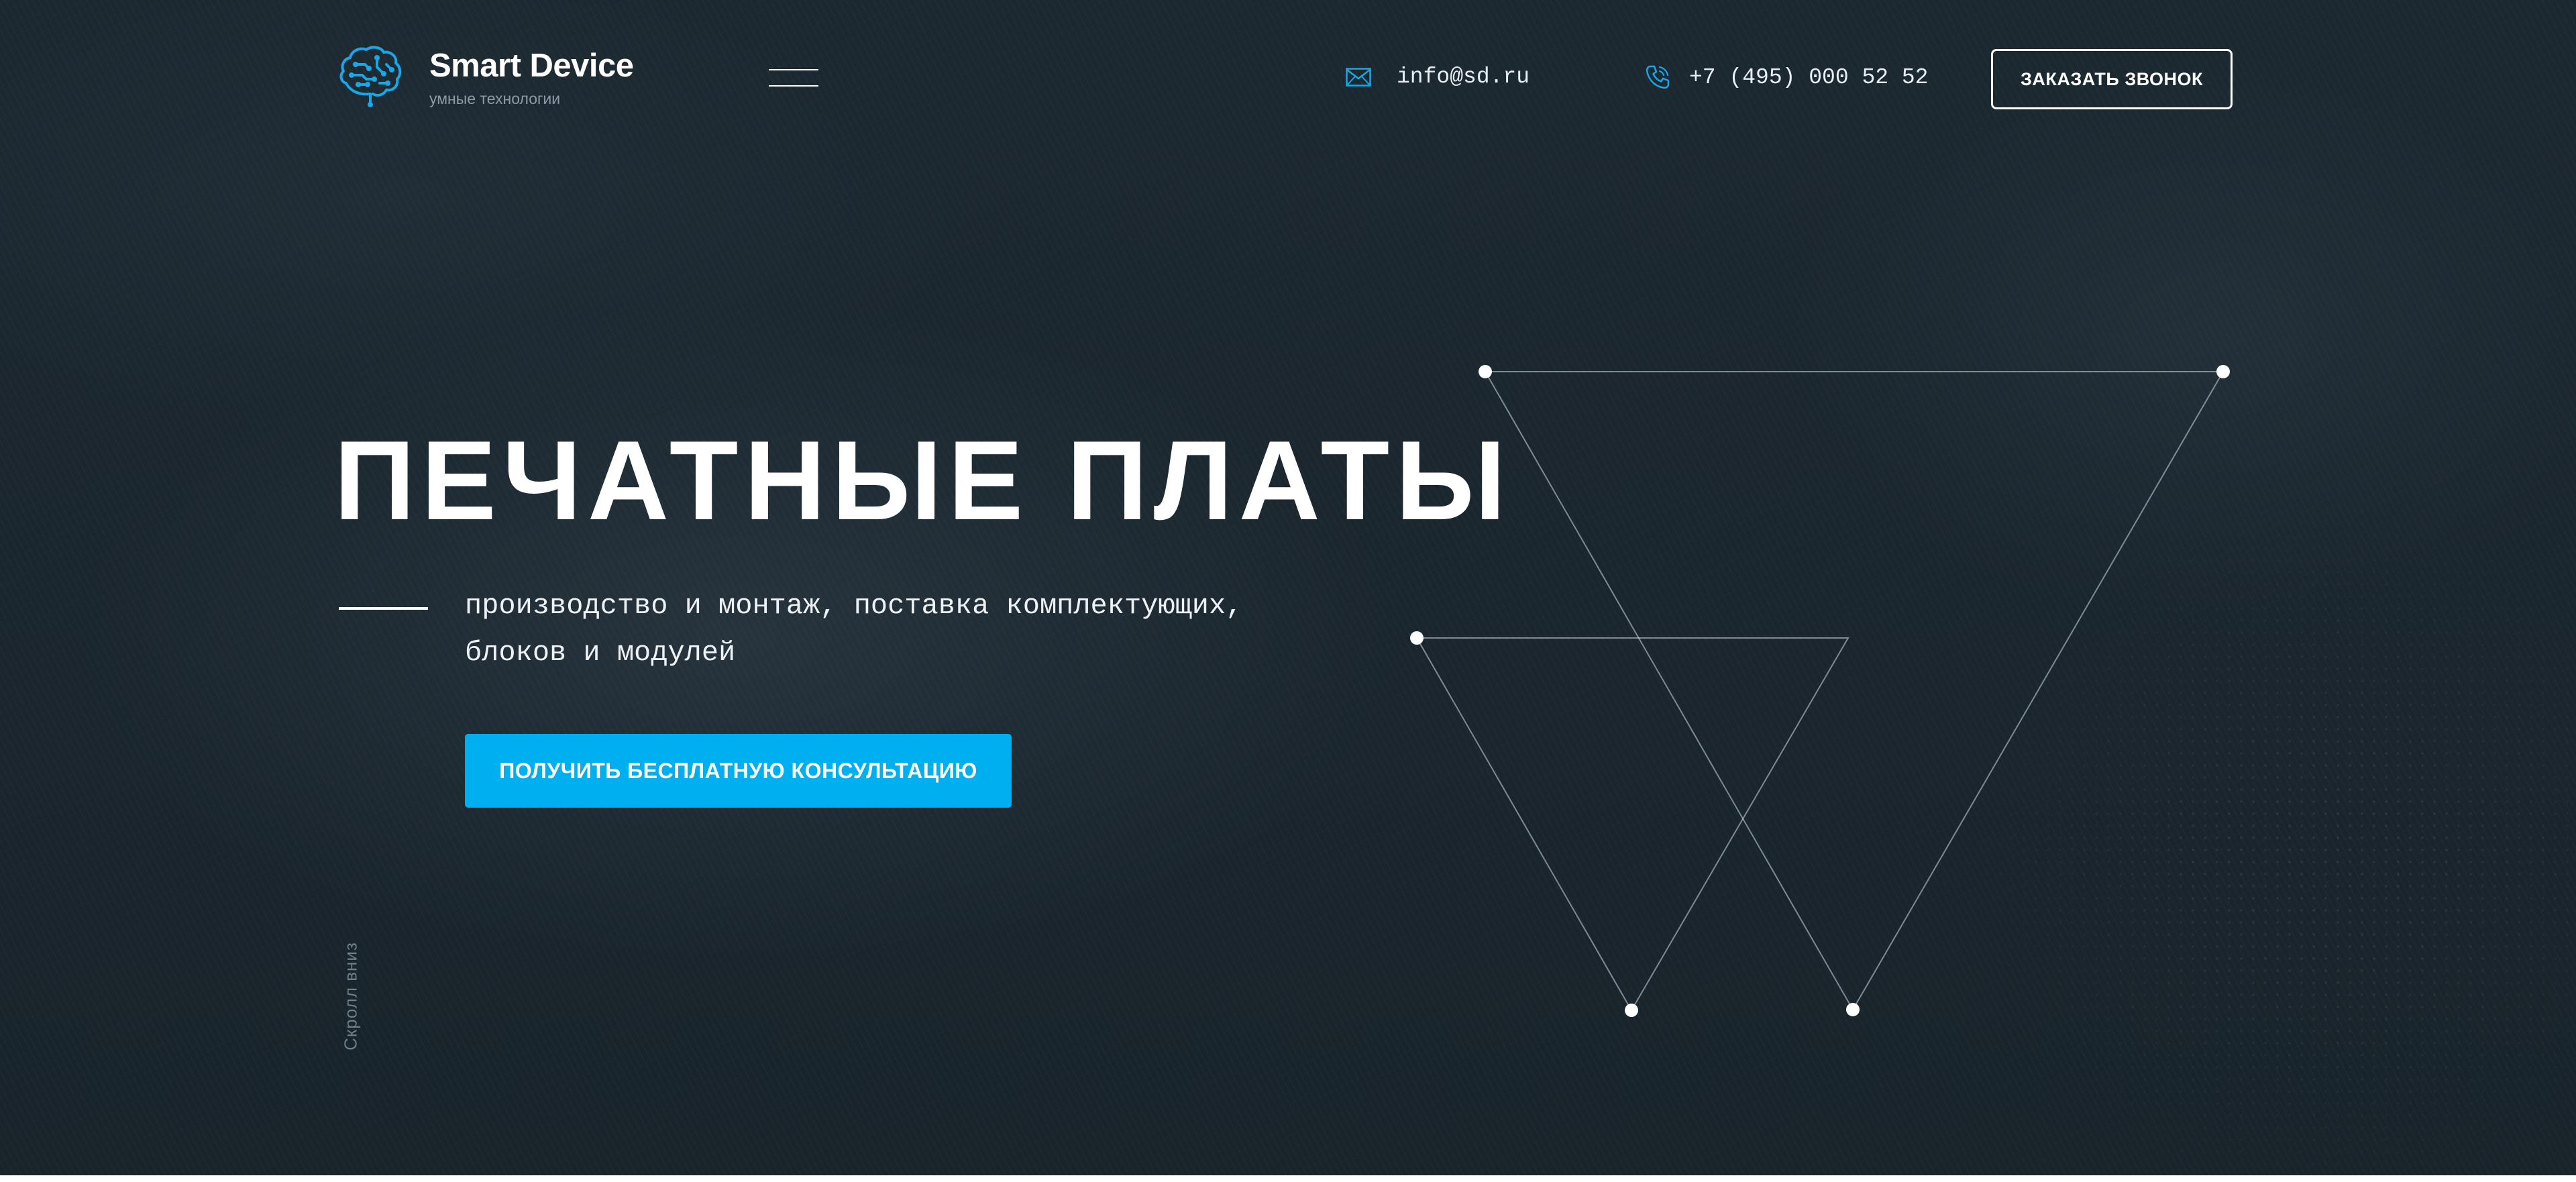  I want to click on envelope-icon, so click(1358, 77).